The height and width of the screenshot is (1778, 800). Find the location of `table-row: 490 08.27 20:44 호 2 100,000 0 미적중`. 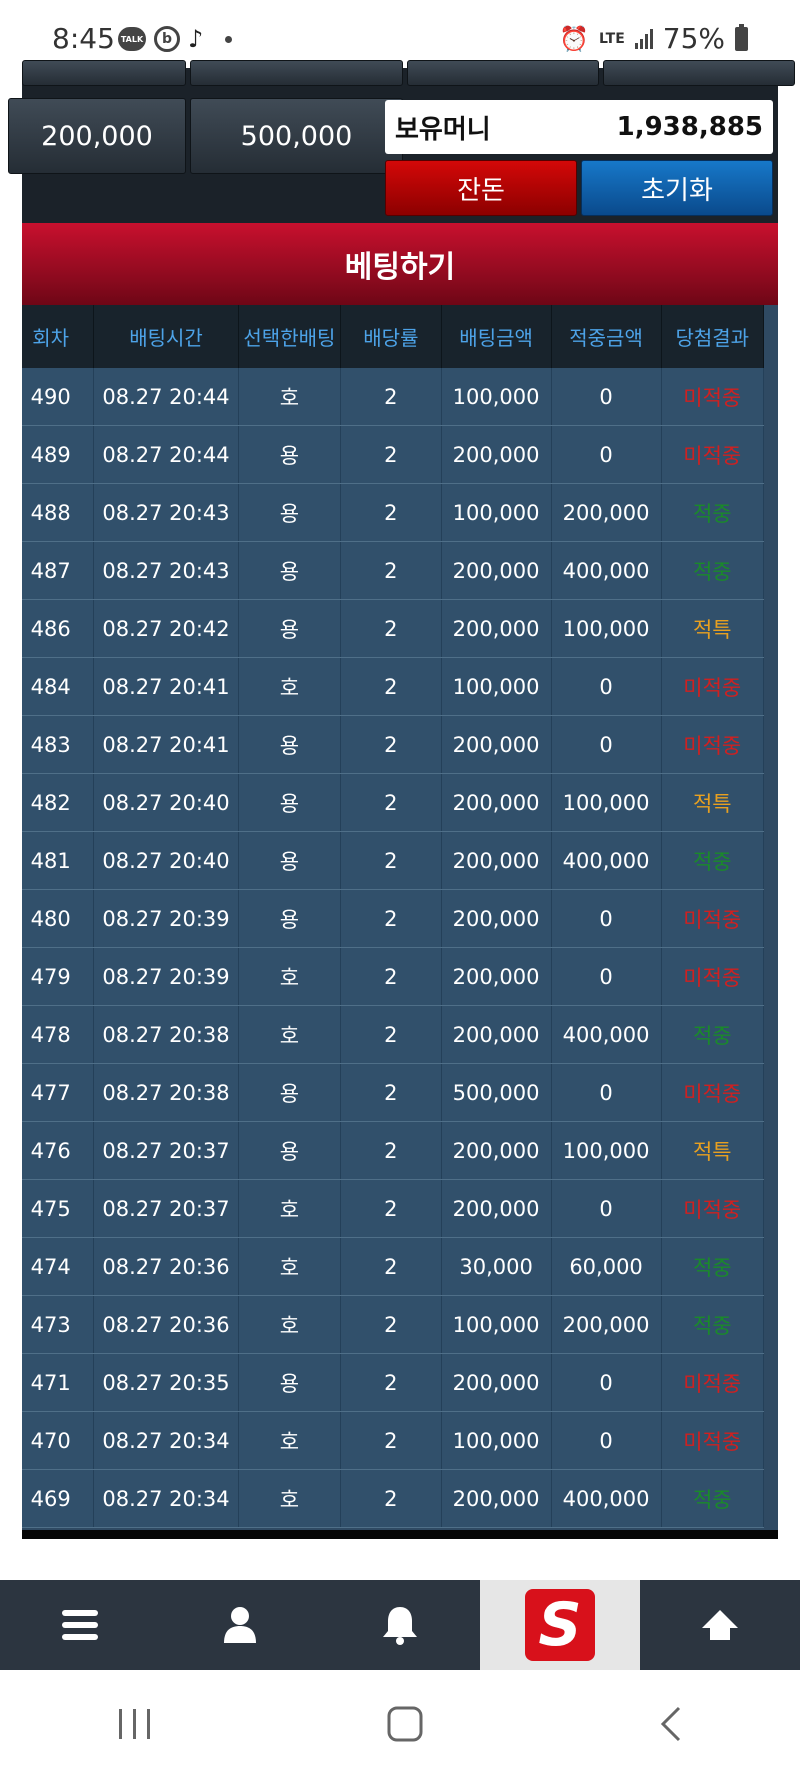

table-row: 490 08.27 20:44 호 2 100,000 0 미적중 is located at coordinates (393, 397).